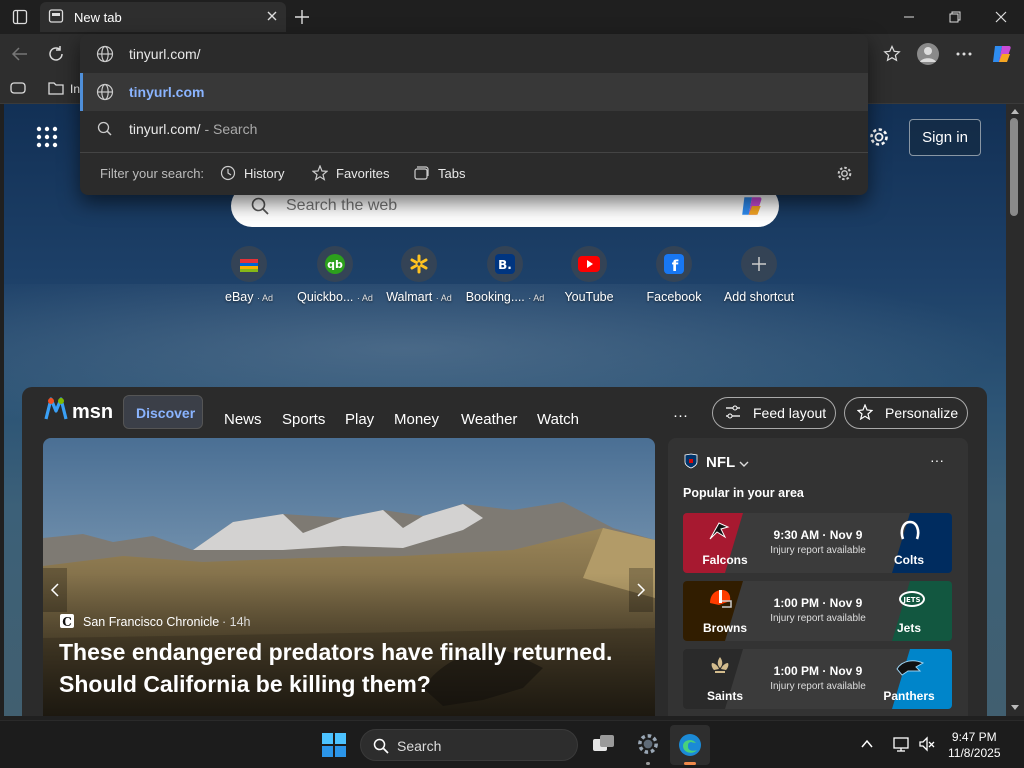  I want to click on refresh-button, so click(56, 54).